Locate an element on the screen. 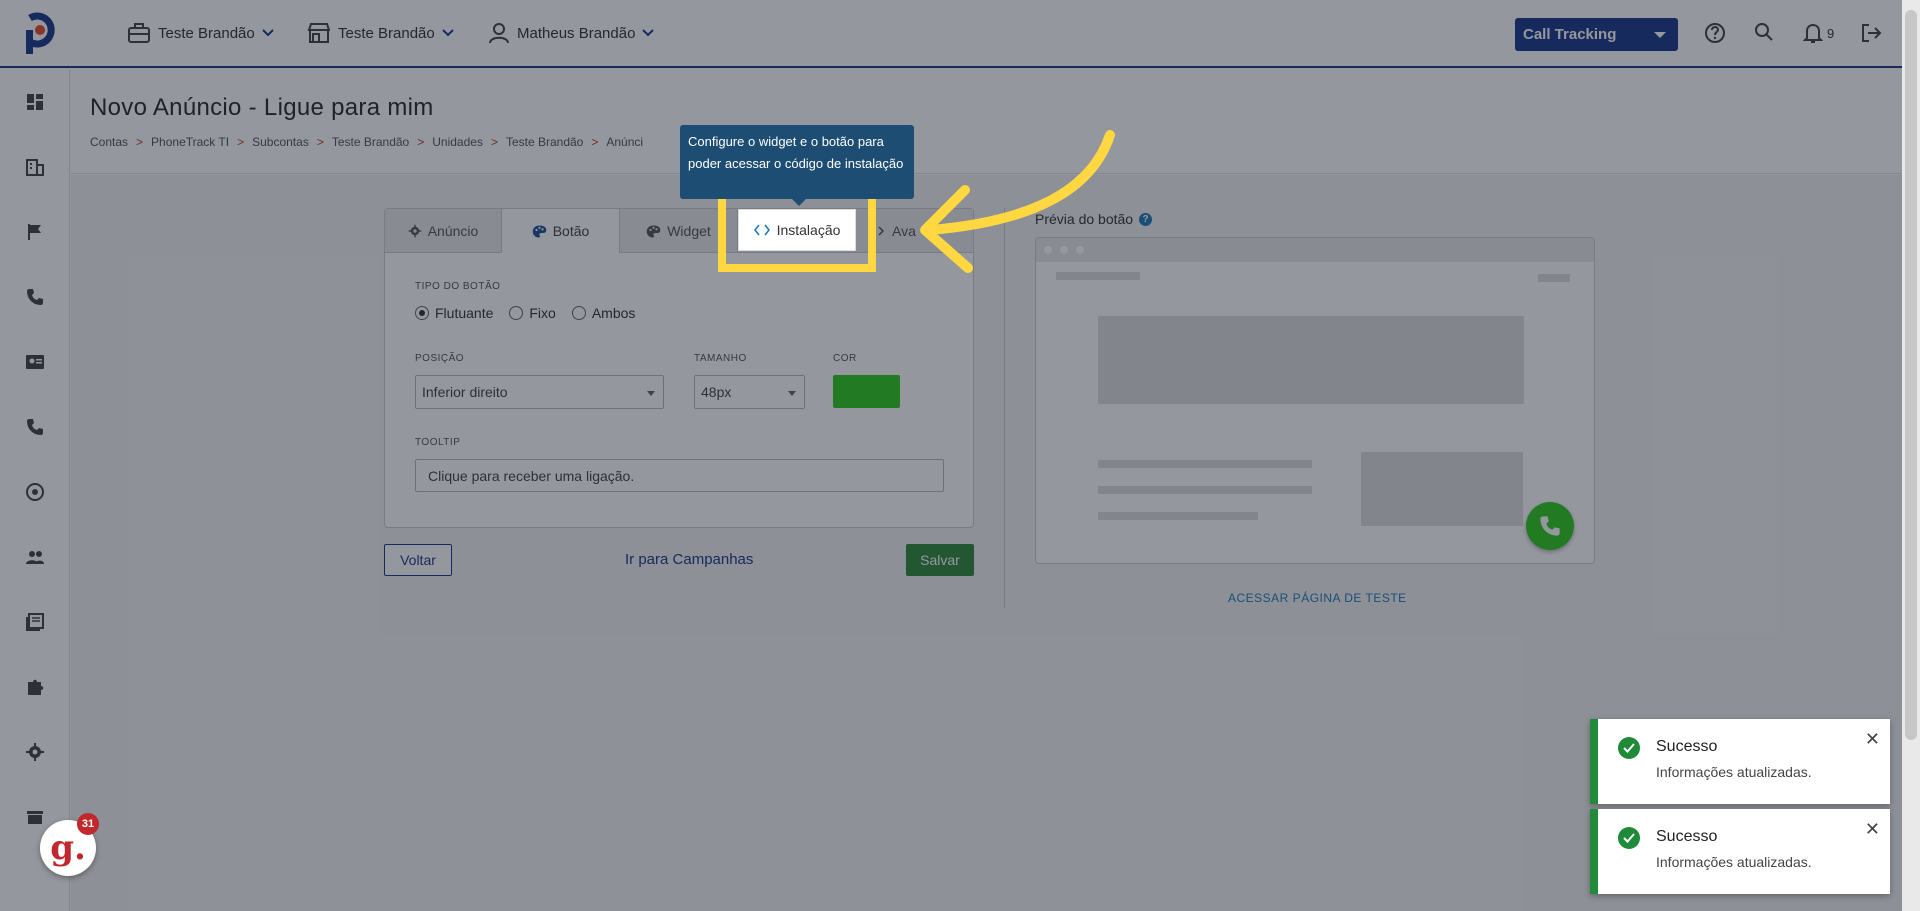 This screenshot has width=1920, height=911. radio-checked is located at coordinates (422, 313).